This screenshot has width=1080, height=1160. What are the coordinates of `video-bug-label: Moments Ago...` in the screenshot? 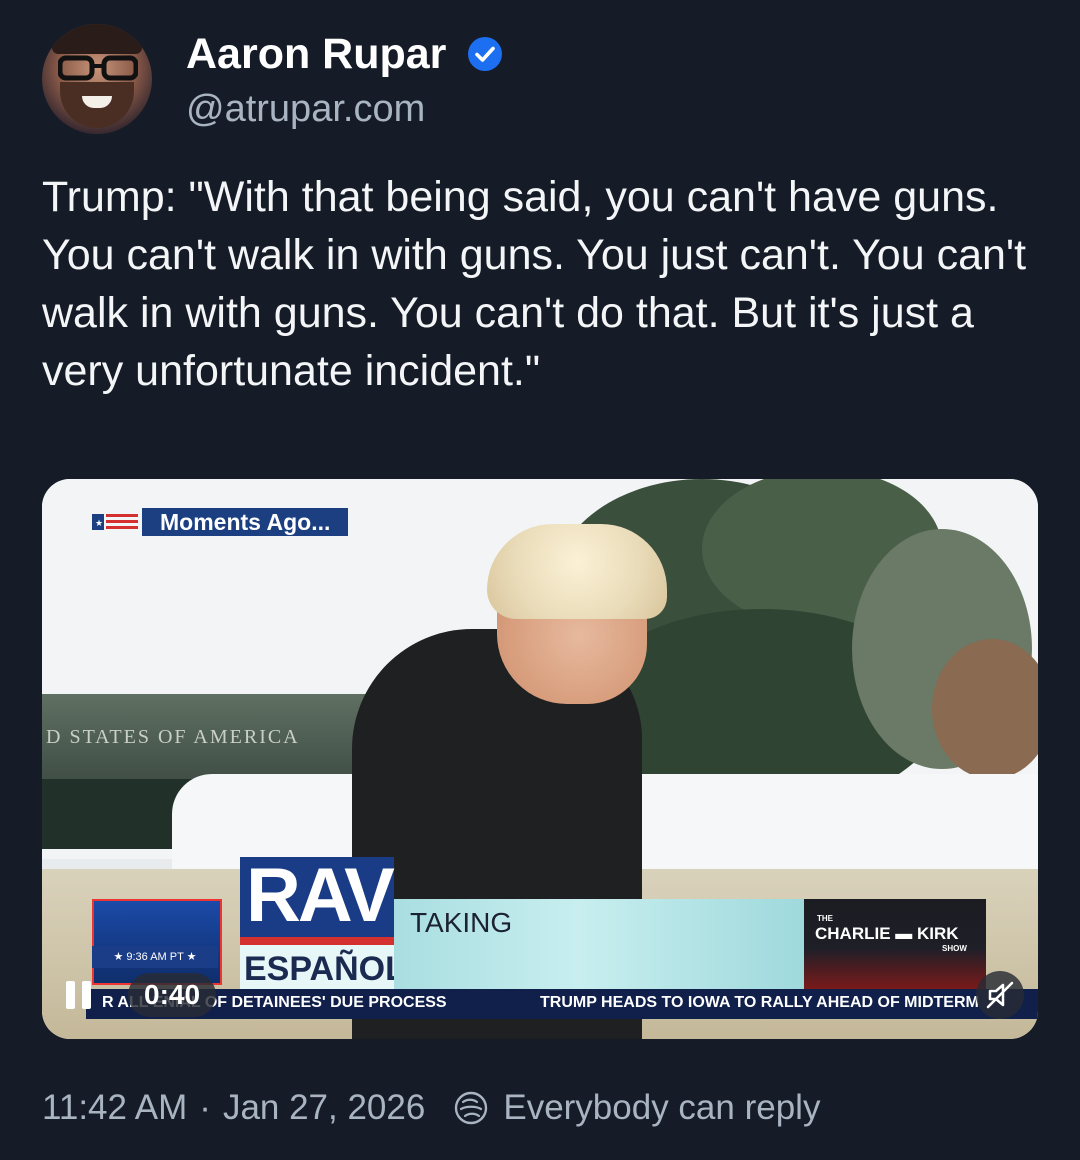 It's located at (245, 522).